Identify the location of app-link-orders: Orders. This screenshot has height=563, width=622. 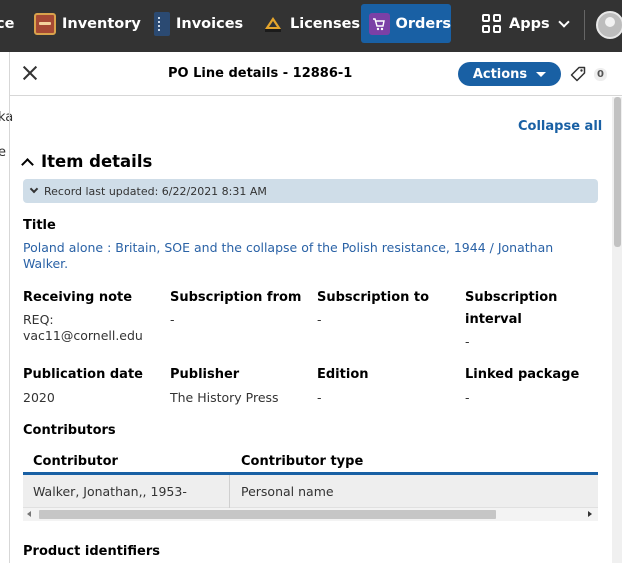
(406, 23).